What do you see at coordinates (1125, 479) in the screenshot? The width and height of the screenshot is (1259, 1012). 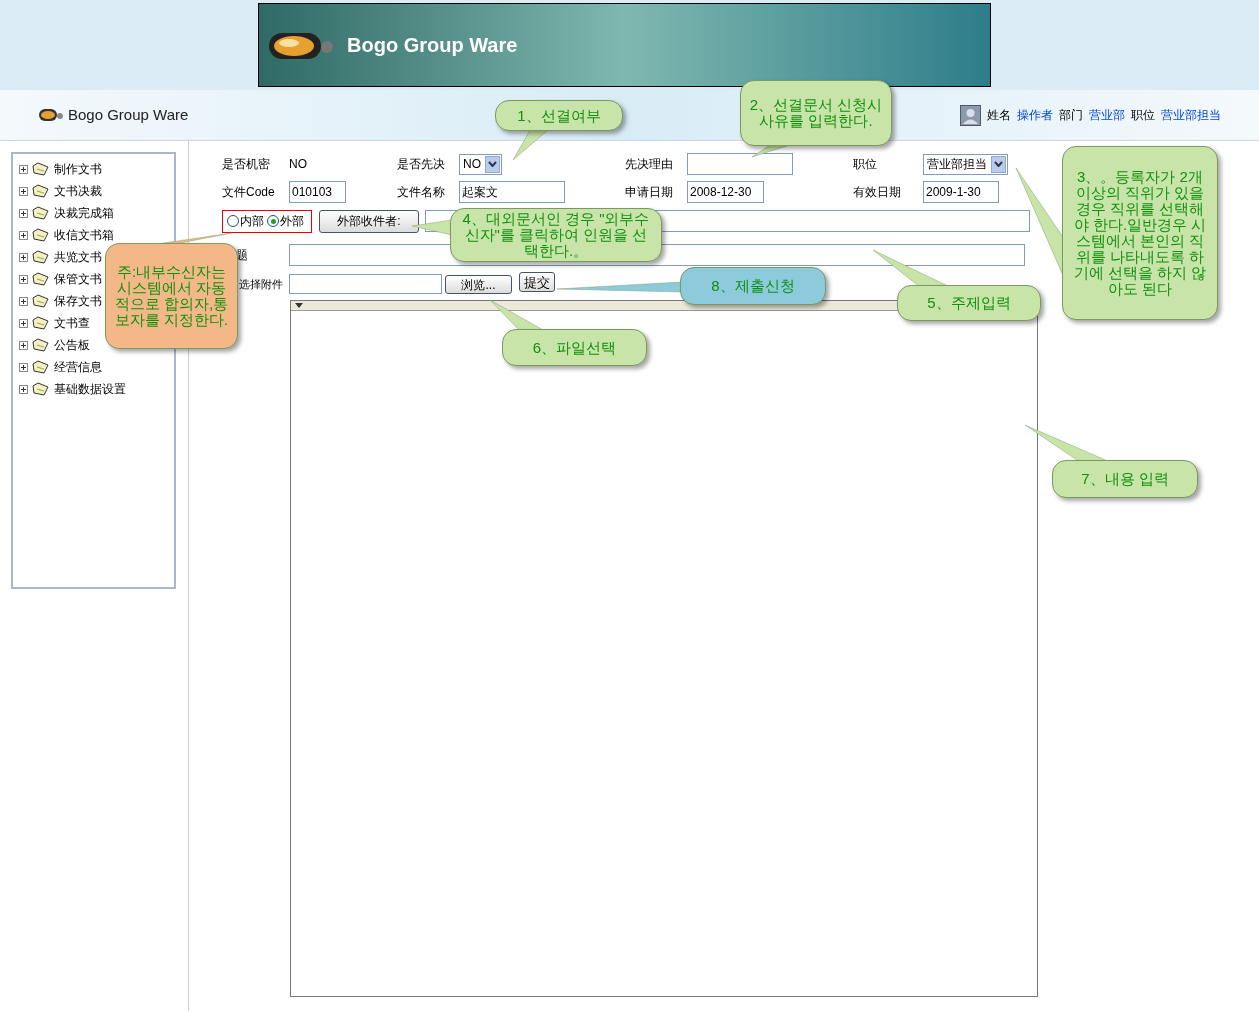 I see `callout: 7、내용 입력` at bounding box center [1125, 479].